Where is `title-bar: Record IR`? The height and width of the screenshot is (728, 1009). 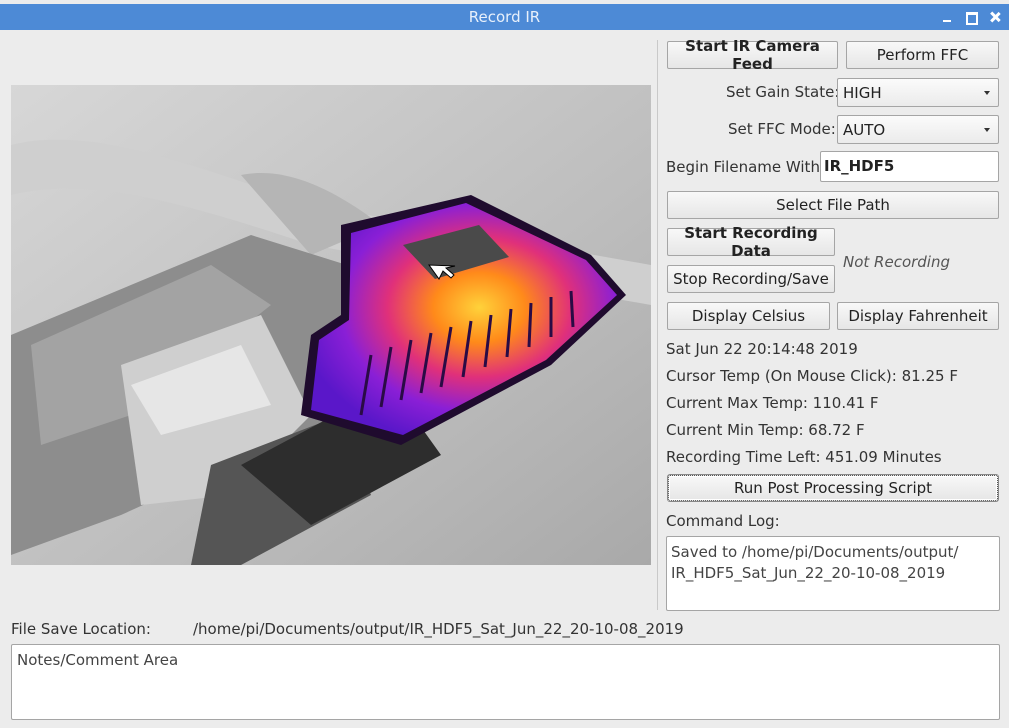 title-bar: Record IR is located at coordinates (504, 17).